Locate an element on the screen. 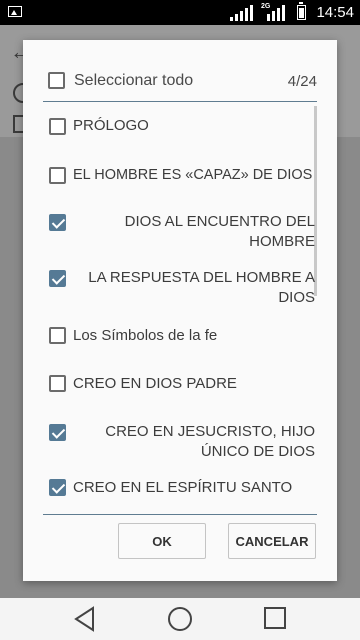 Image resolution: width=360 pixels, height=640 pixels. list-item: EL HOMBRE ES «CAPAZ» DE DIOS is located at coordinates (173, 176).